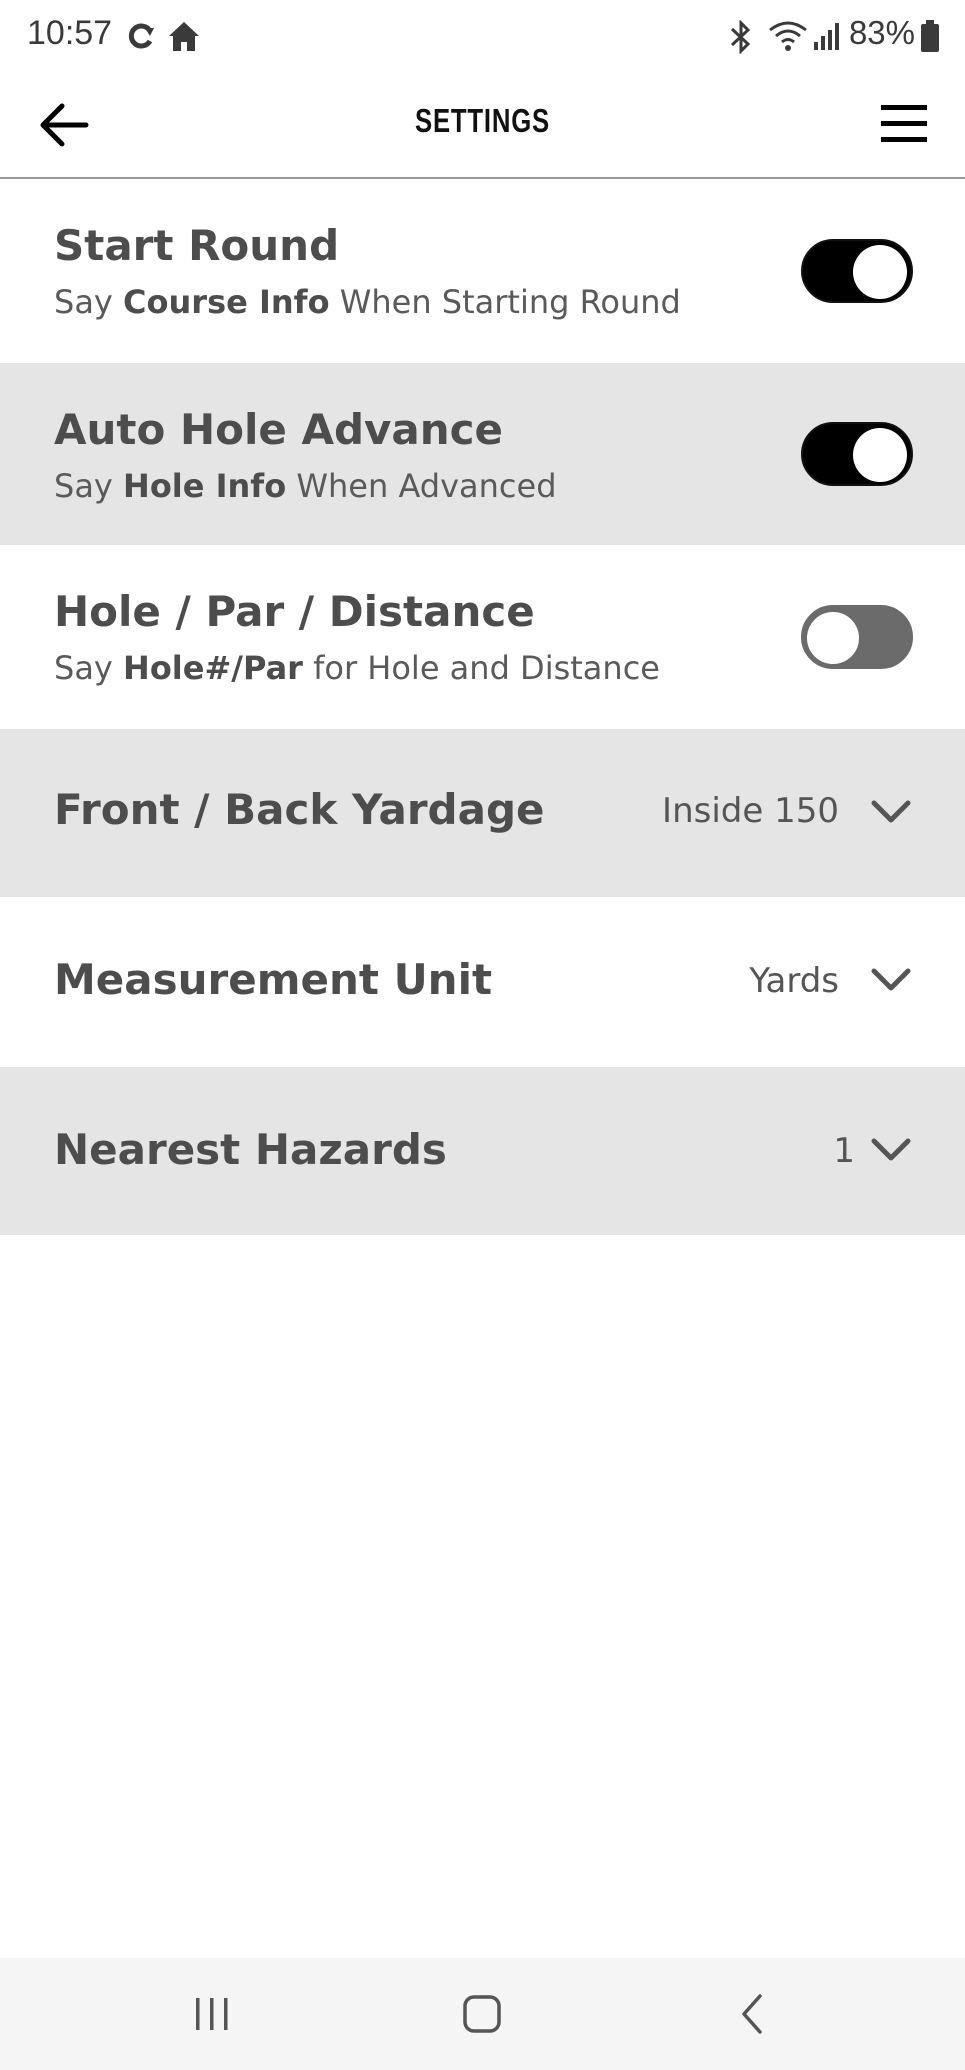  What do you see at coordinates (482, 1151) in the screenshot?
I see `setting-nearest-hazards: Nearest Hazards 1` at bounding box center [482, 1151].